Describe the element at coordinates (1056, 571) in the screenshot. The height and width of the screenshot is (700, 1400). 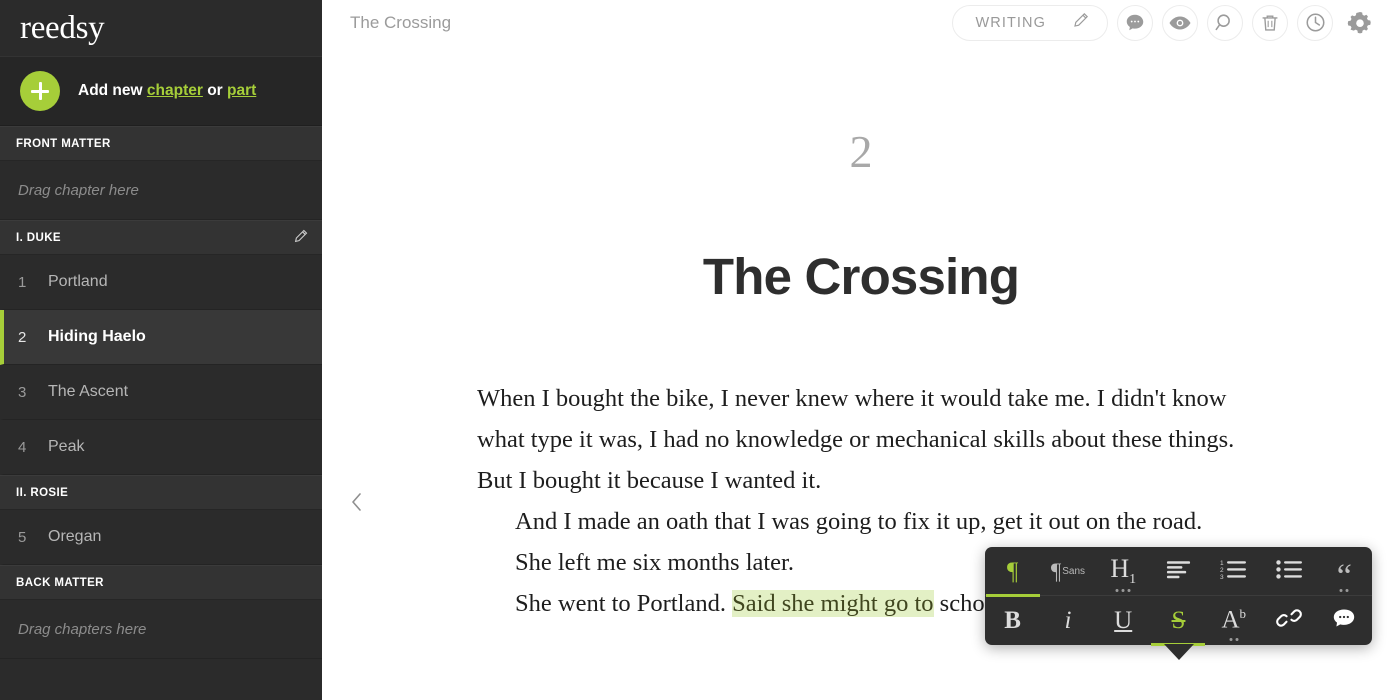
I see `pilcrow-sans-icon: ¶` at that location.